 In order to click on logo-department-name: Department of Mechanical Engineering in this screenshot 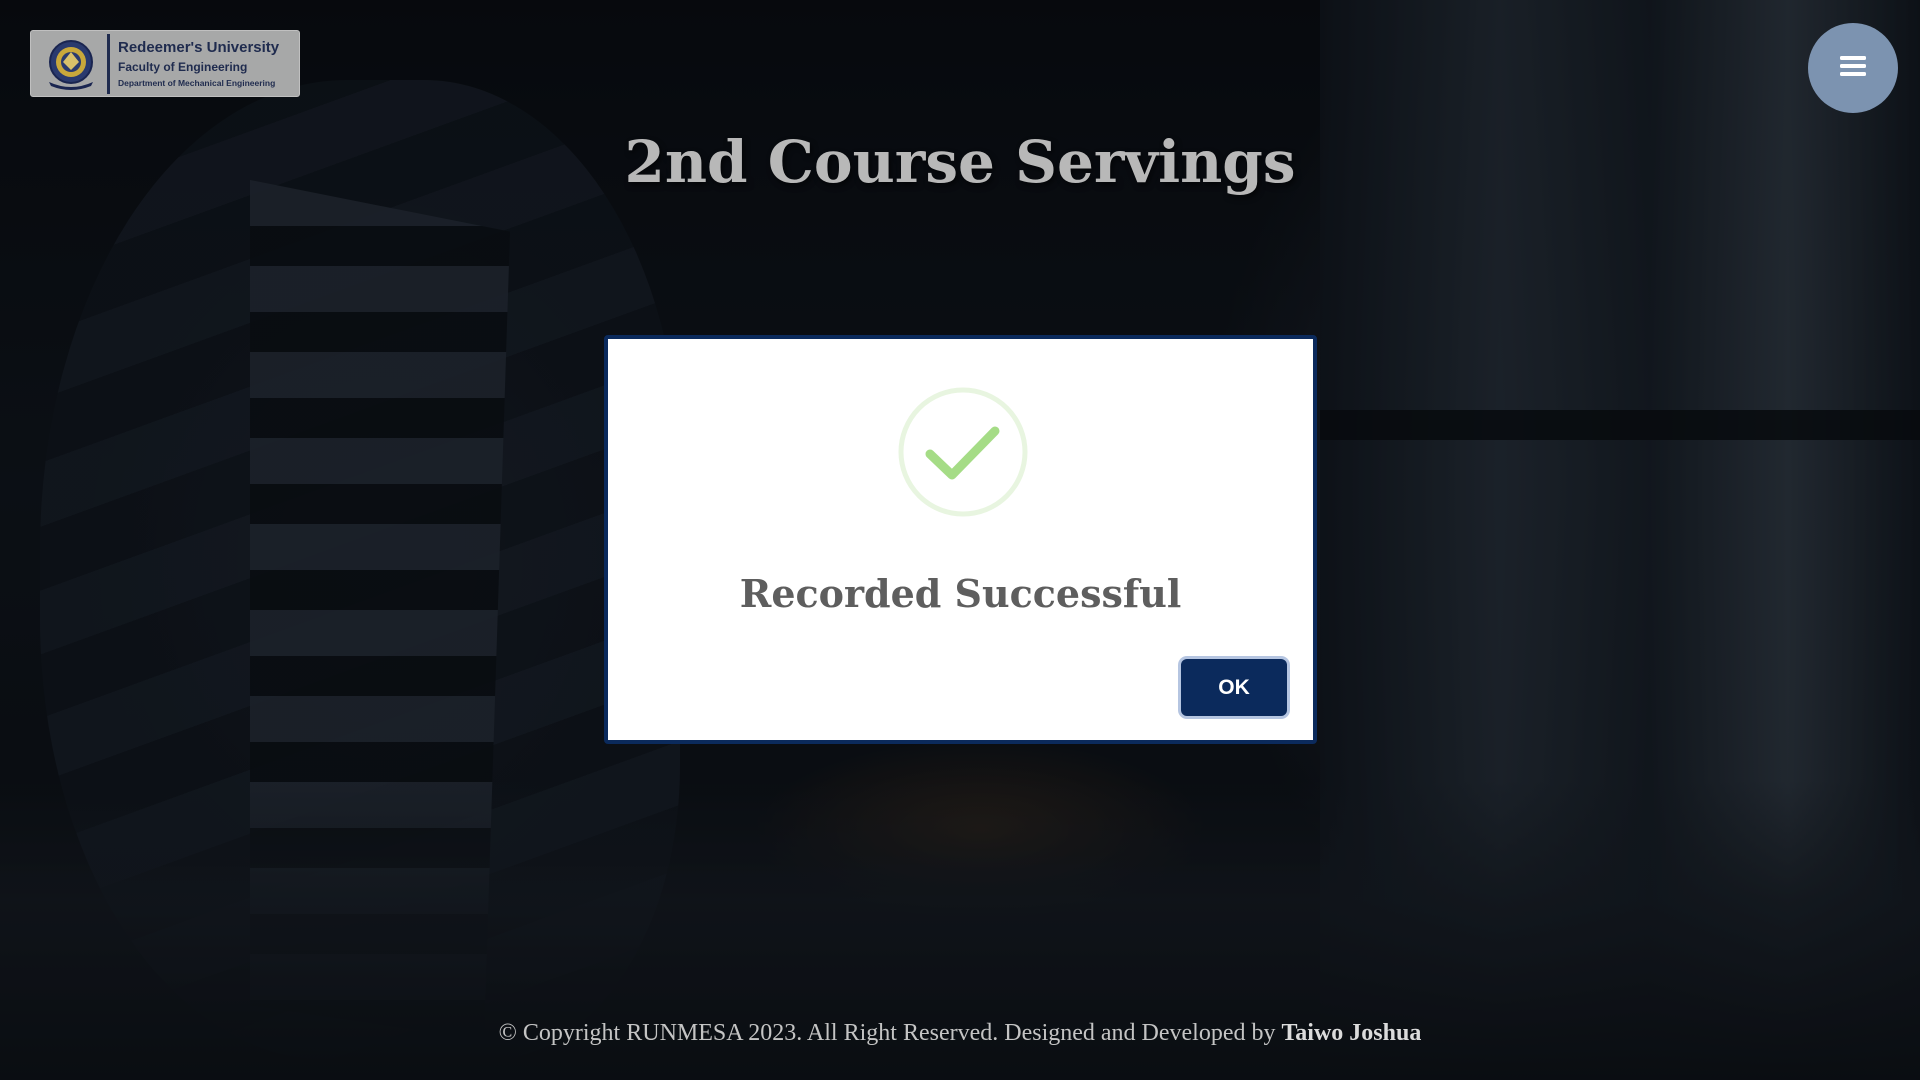, I will do `click(197, 82)`.